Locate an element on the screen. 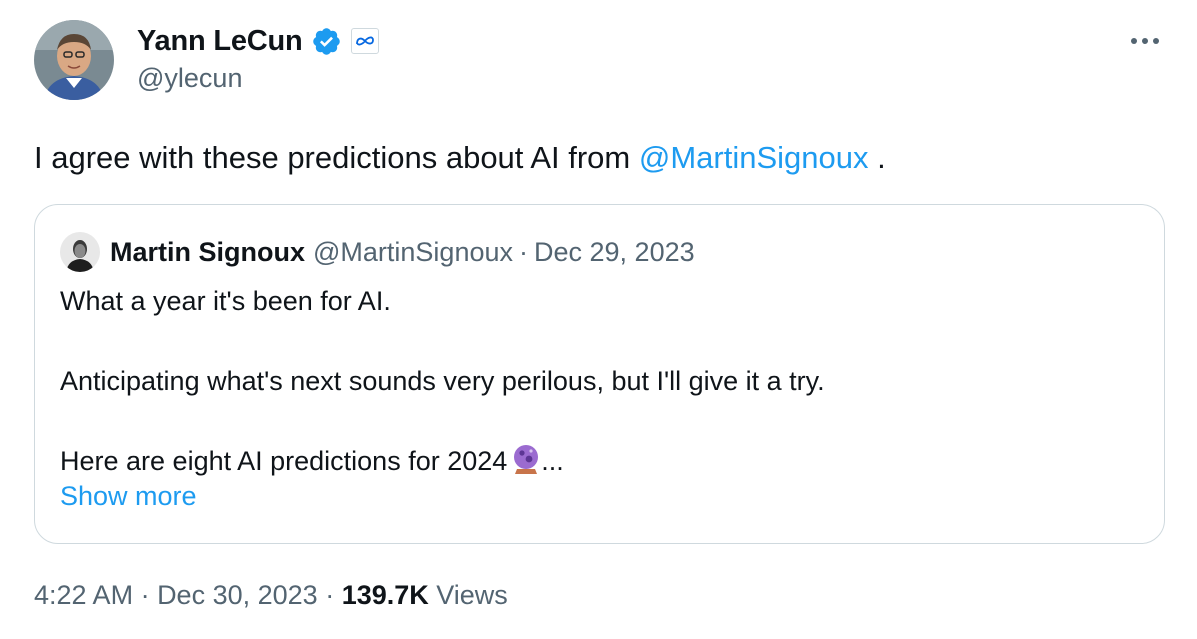 This screenshot has width=1197, height=639. author-avatar is located at coordinates (74, 60).